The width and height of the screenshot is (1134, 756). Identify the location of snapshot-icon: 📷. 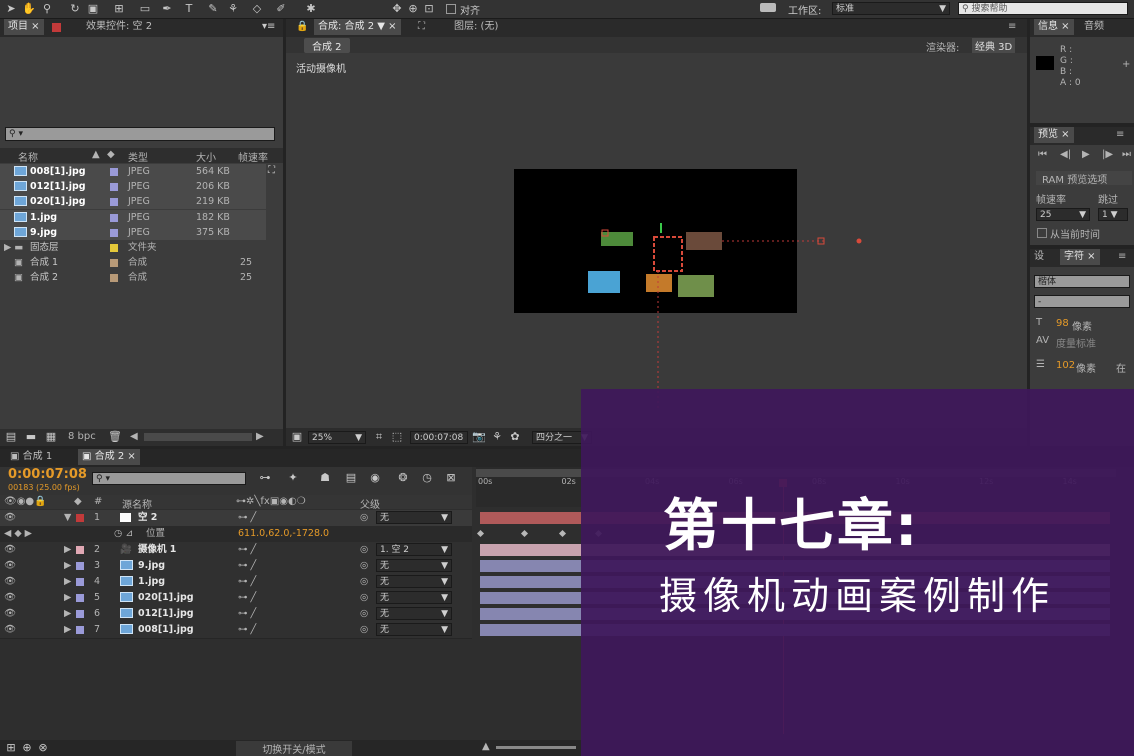
(479, 437).